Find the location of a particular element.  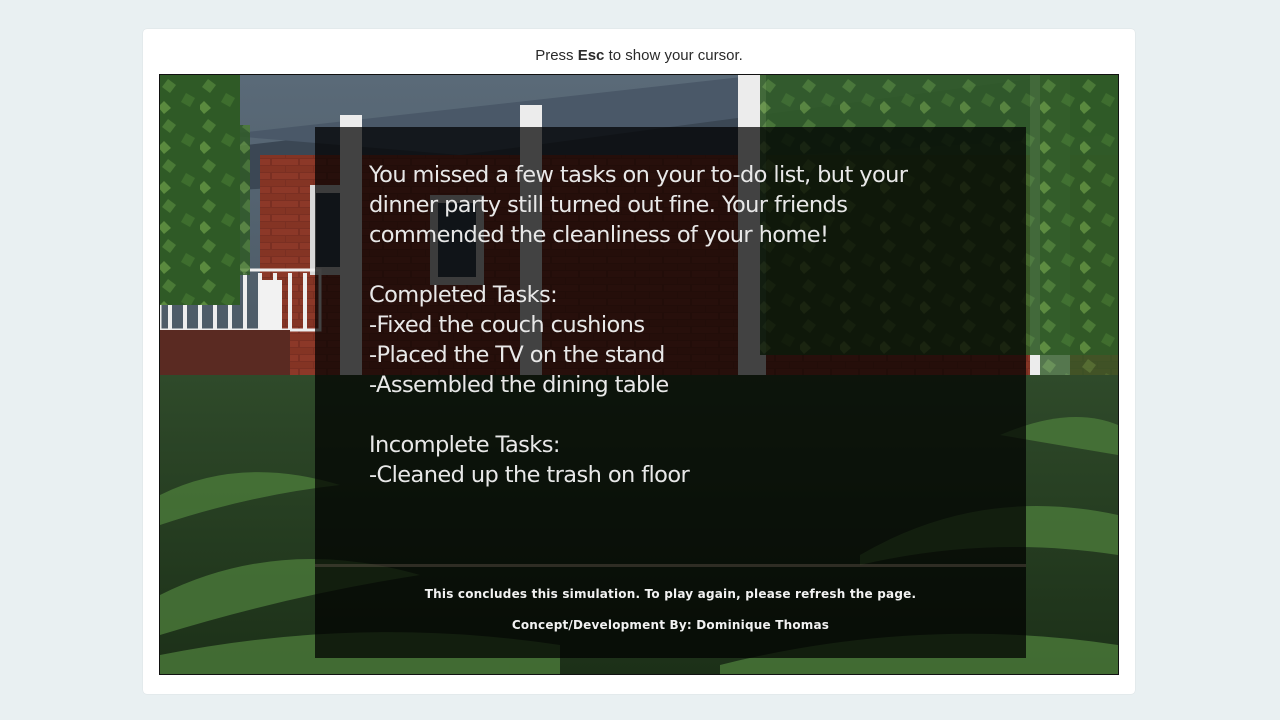

incomplete-task: -Cleaned up the trash on floor is located at coordinates (529, 475).